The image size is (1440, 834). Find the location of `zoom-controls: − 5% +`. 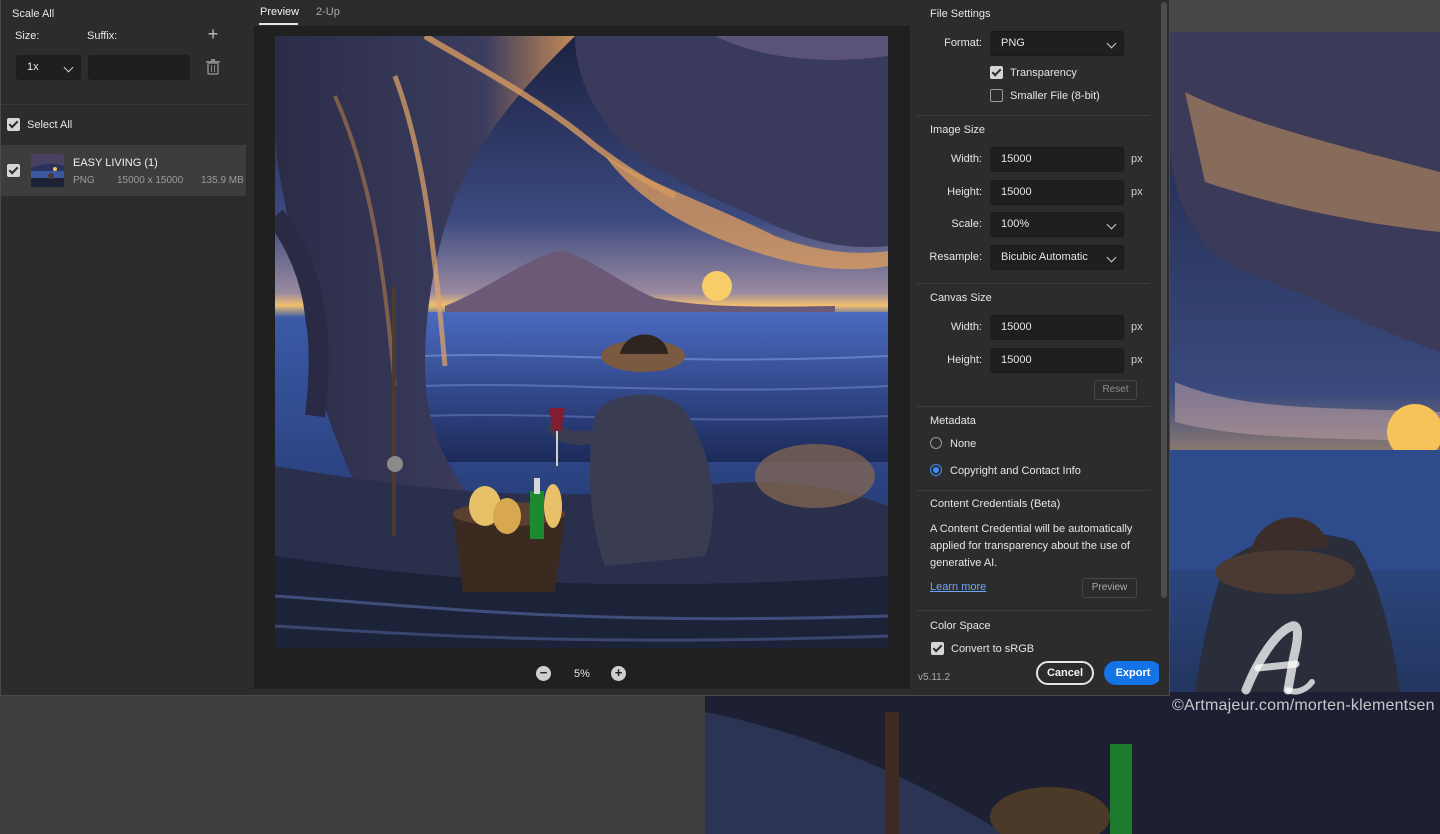

zoom-controls: − 5% + is located at coordinates (582, 674).